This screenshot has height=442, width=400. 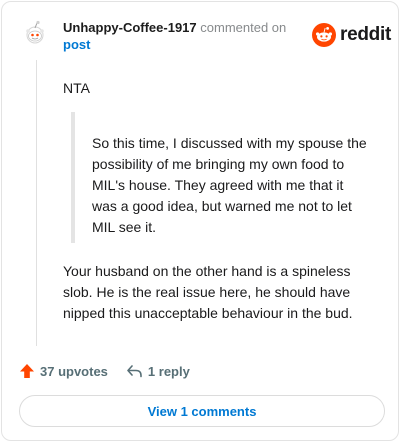 What do you see at coordinates (74, 371) in the screenshot?
I see `upvote-count: 37 upvotes` at bounding box center [74, 371].